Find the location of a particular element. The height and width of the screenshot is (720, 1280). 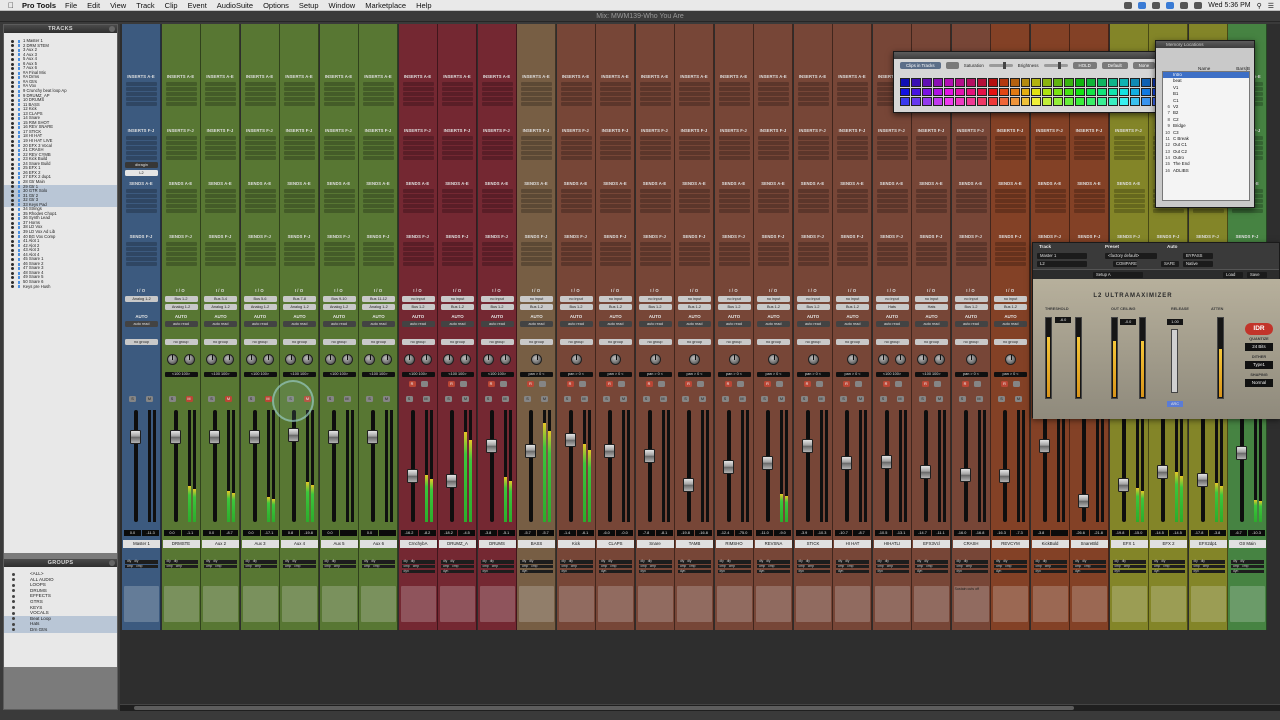

mini-insert-row: dyn is located at coordinates (1129, 571).